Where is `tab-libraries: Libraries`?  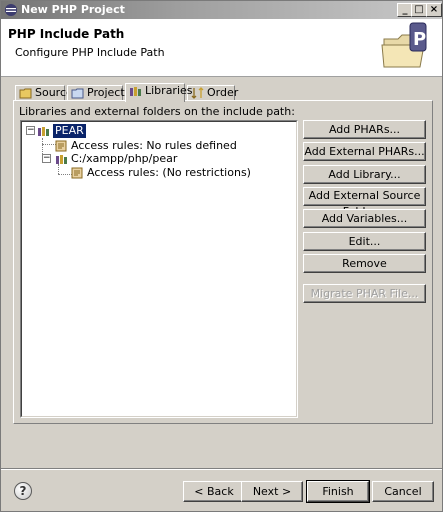
tab-libraries: Libraries is located at coordinates (159, 92).